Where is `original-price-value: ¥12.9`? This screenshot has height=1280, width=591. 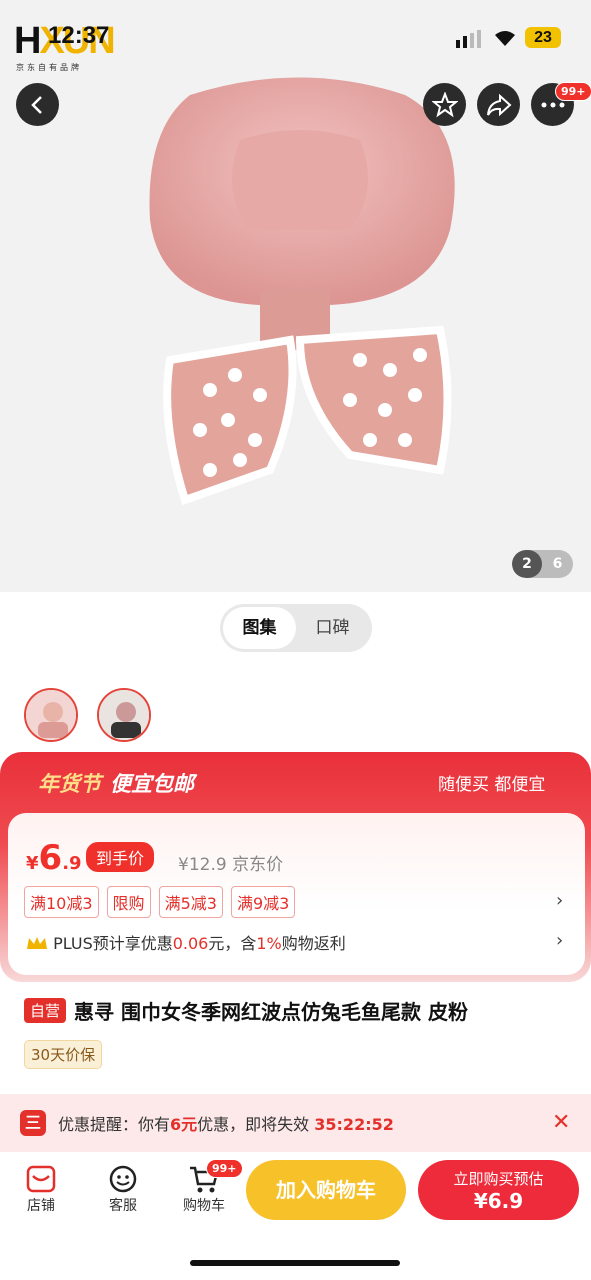 original-price-value: ¥12.9 is located at coordinates (202, 865).